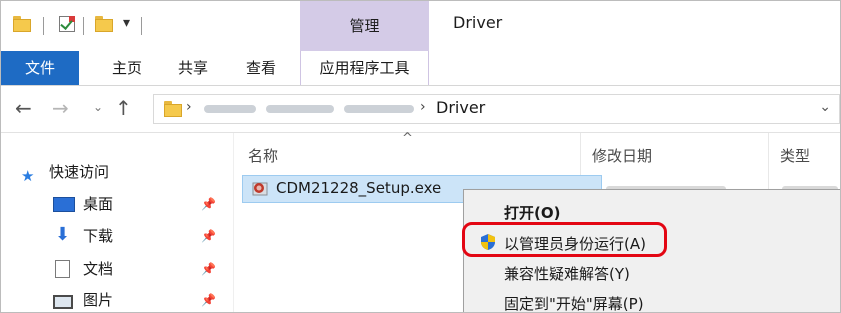 The image size is (841, 313). I want to click on tab-file: 文件, so click(40, 68).